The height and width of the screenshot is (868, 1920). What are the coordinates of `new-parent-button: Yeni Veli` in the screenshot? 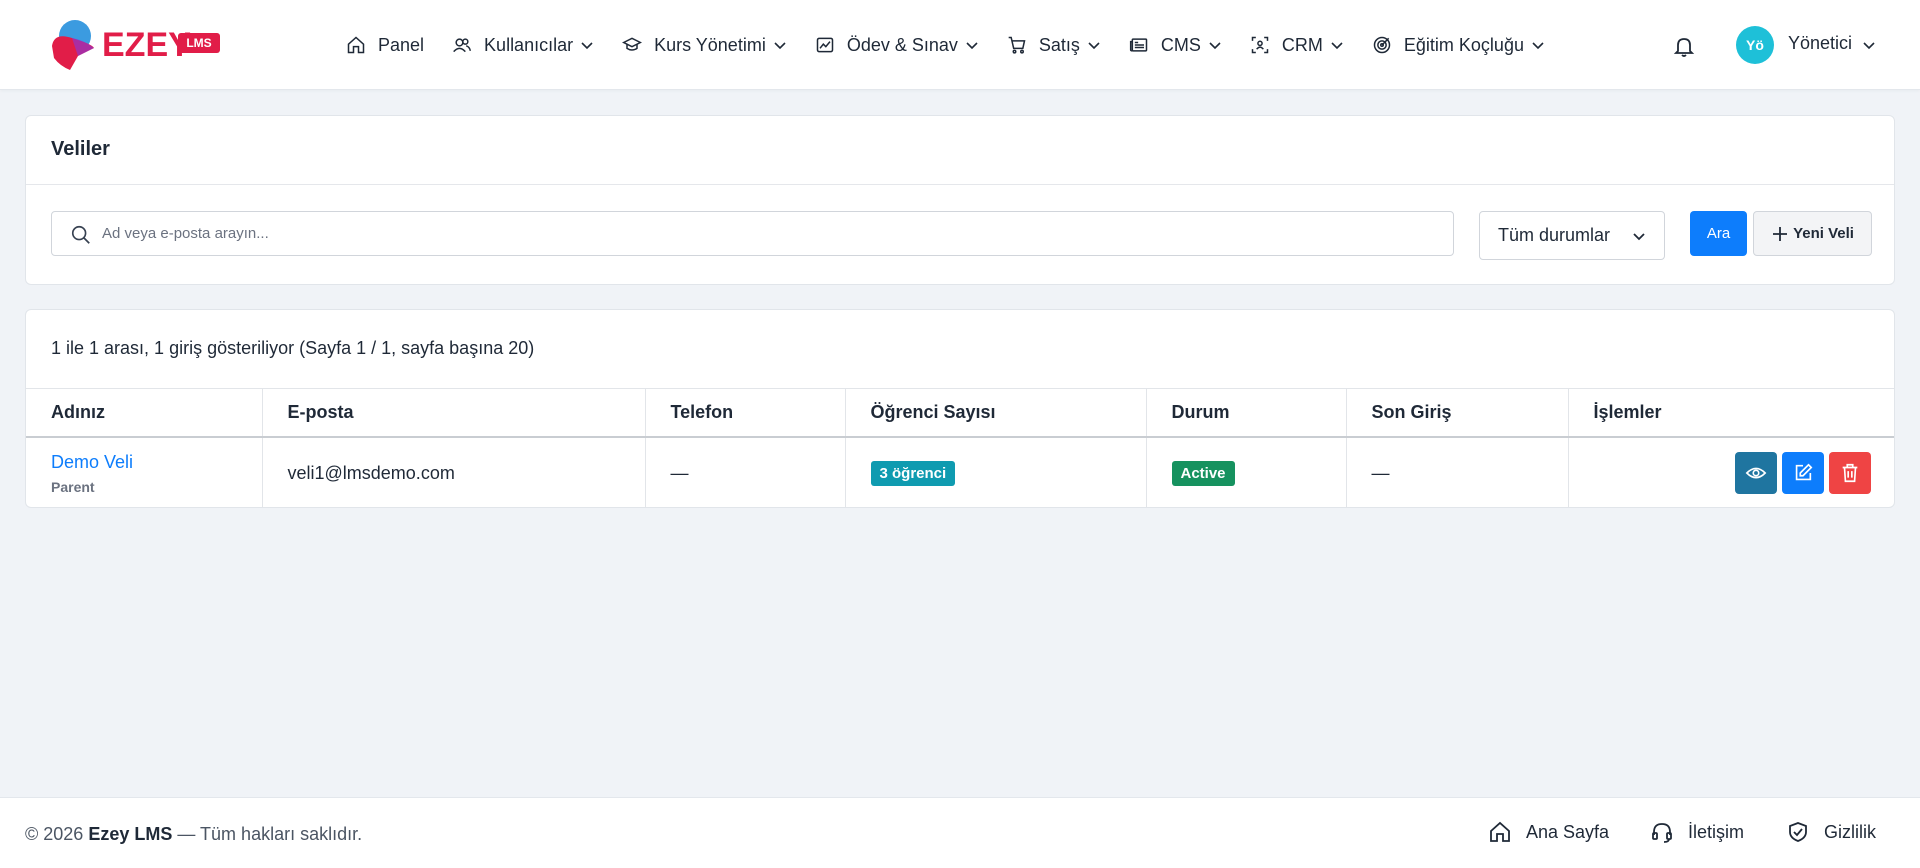 It's located at (1812, 233).